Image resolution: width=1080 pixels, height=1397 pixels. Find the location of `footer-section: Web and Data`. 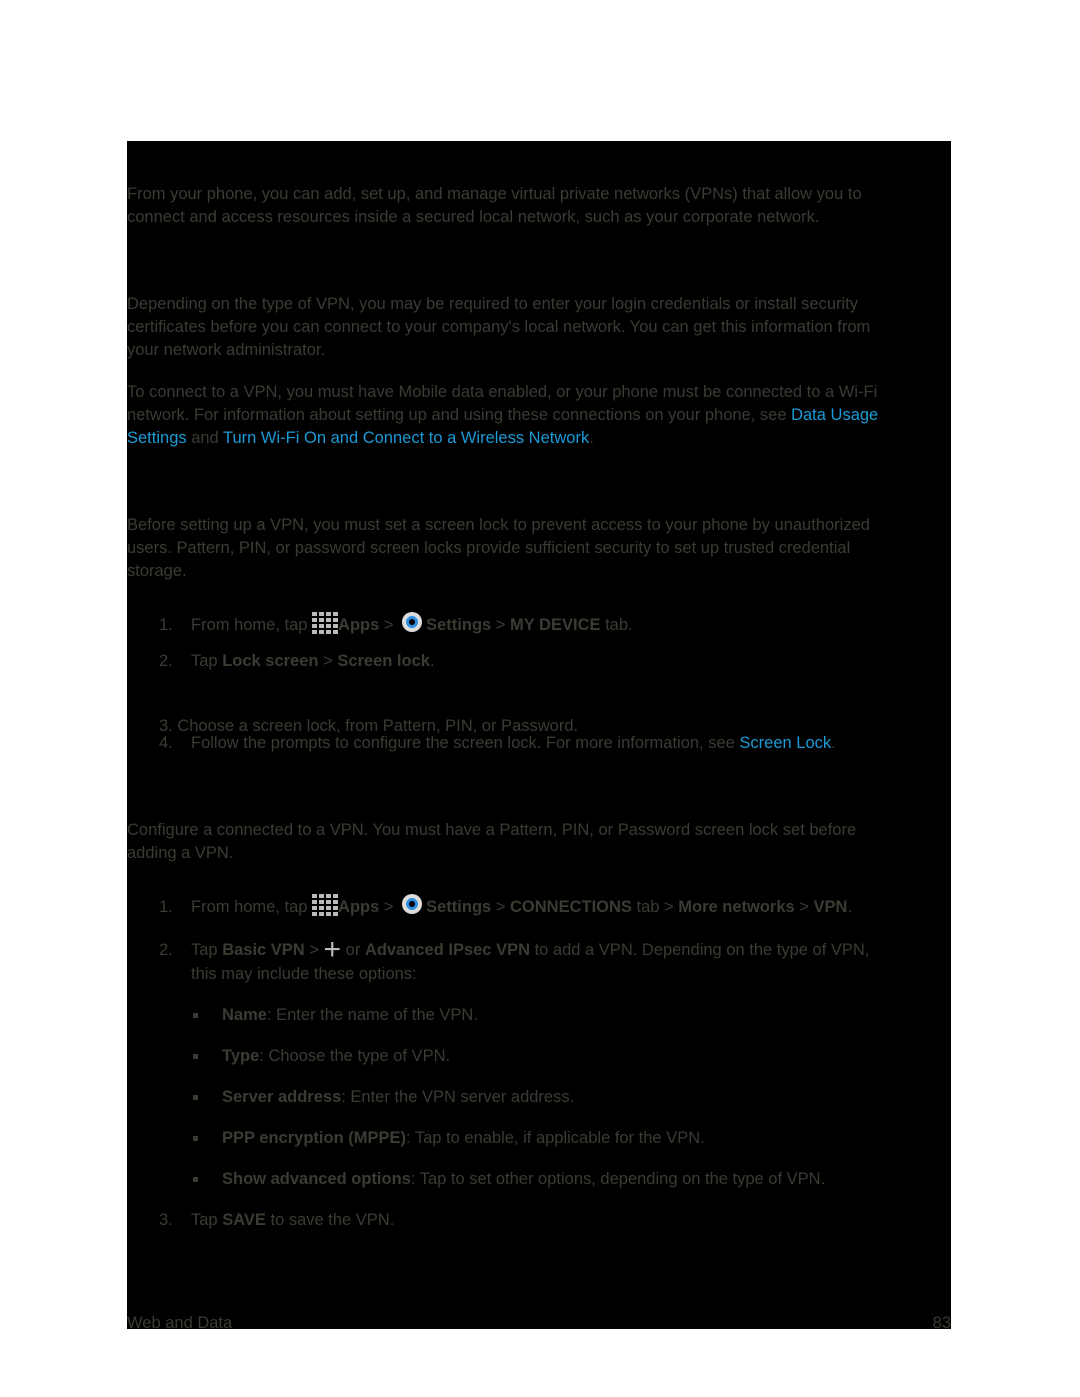

footer-section: Web and Data is located at coordinates (180, 1323).